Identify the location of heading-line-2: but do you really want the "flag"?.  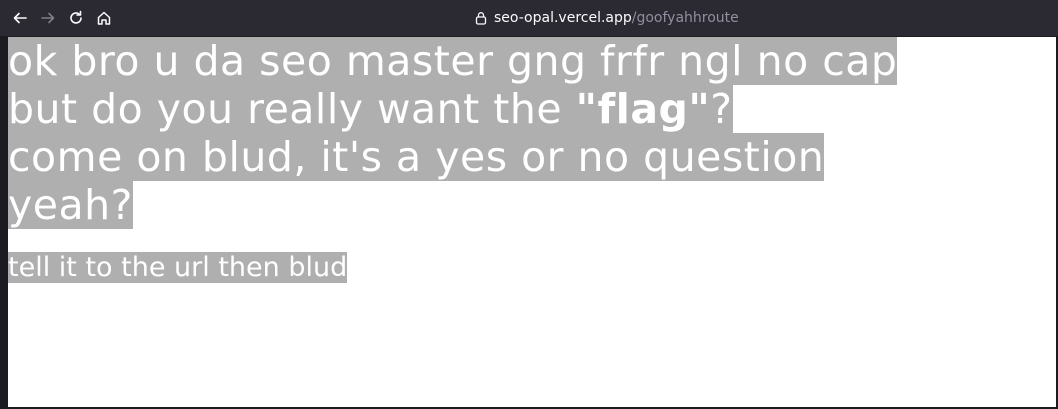
(370, 109).